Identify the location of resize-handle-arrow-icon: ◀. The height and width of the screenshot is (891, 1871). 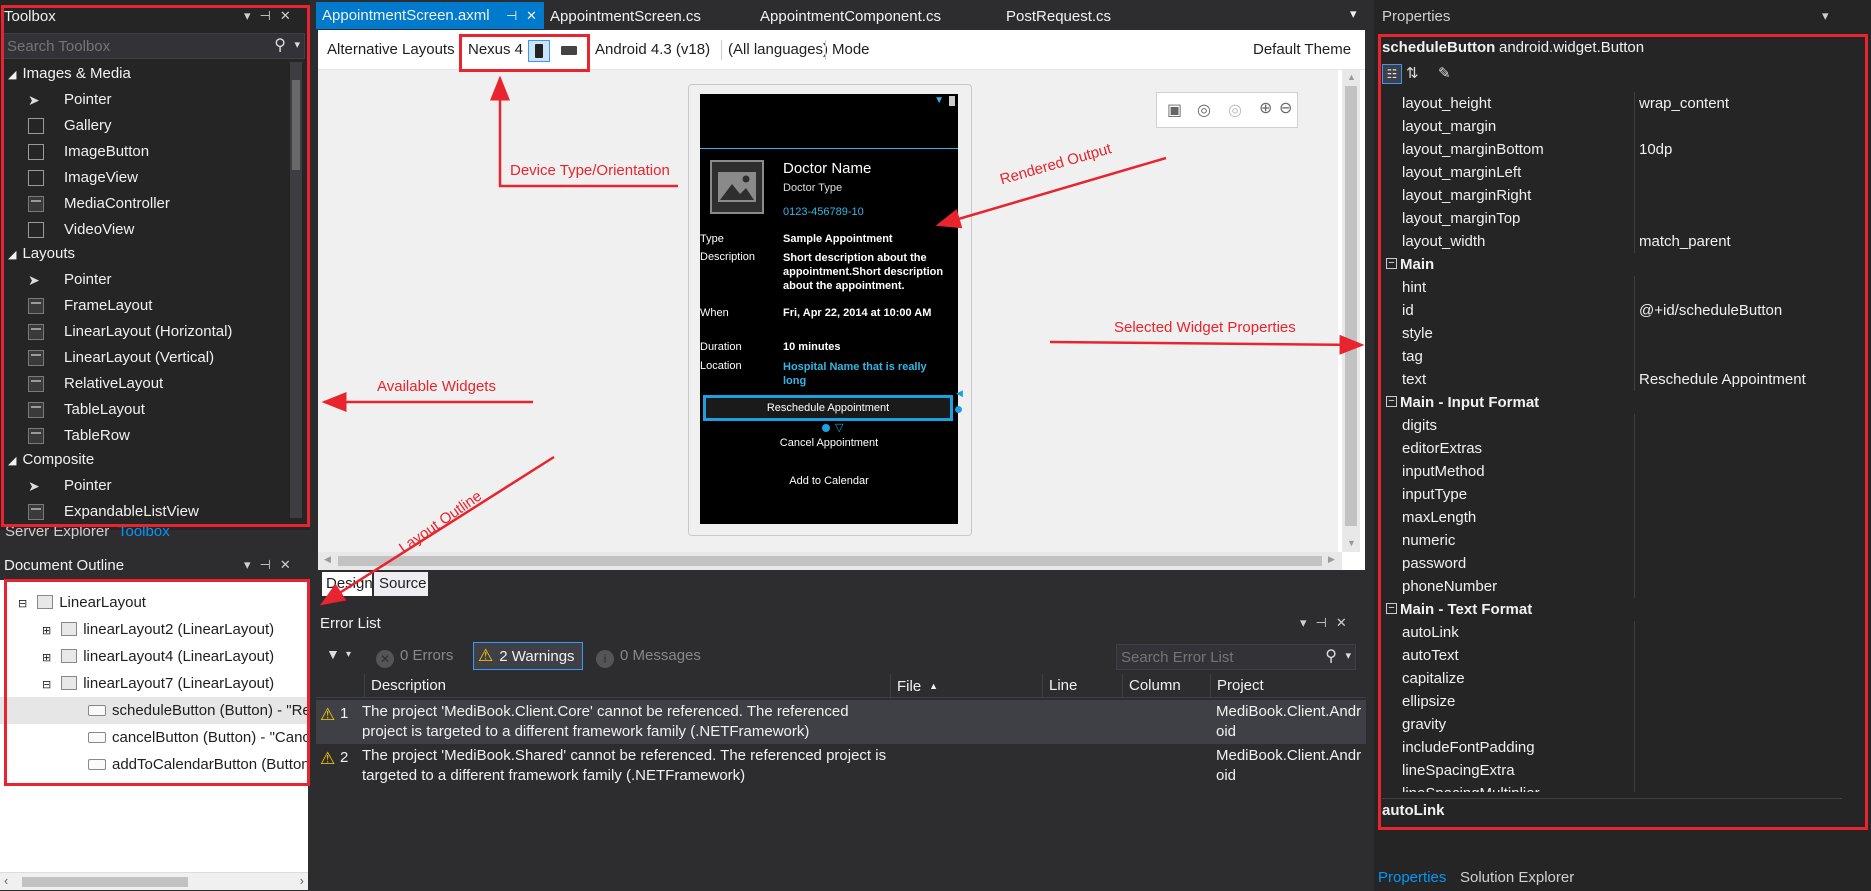
(959, 393).